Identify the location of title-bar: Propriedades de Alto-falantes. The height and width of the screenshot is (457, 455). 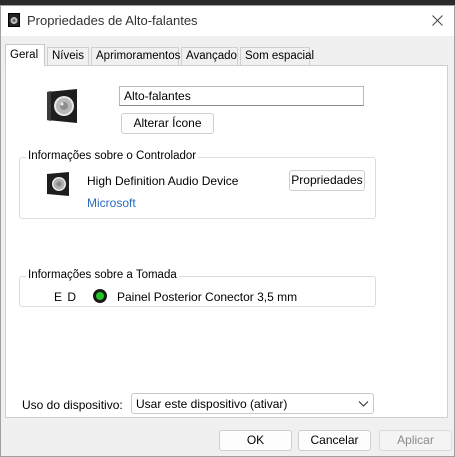
(227, 21).